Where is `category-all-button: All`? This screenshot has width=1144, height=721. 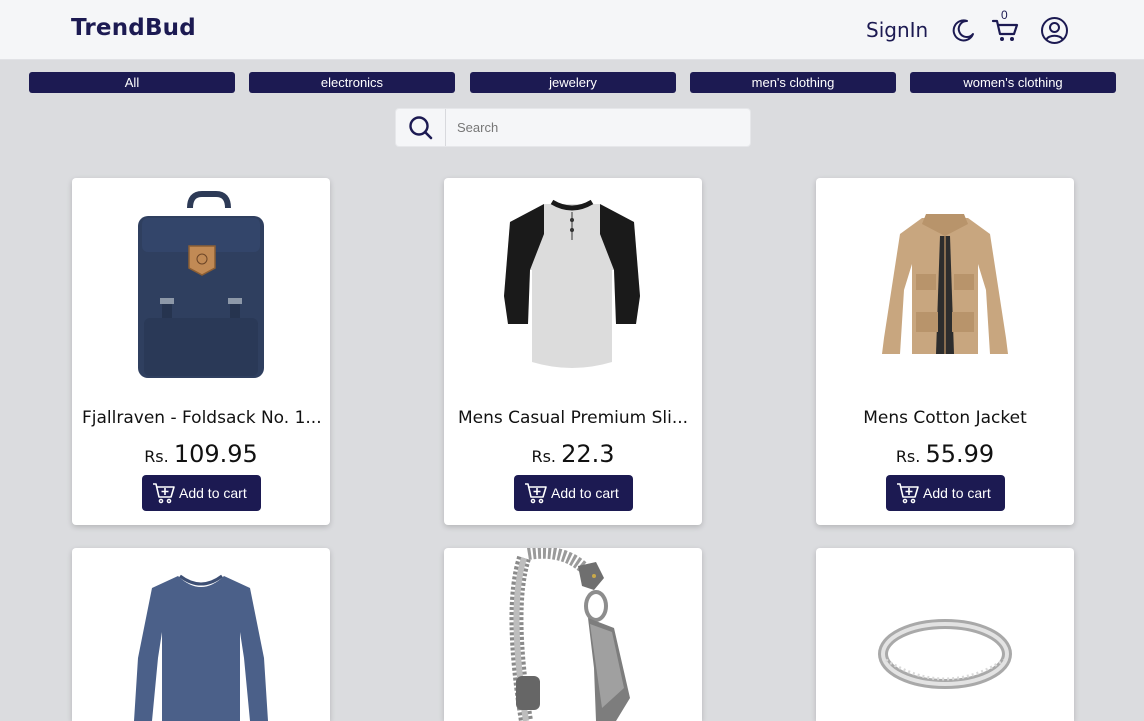
category-all-button: All is located at coordinates (132, 82).